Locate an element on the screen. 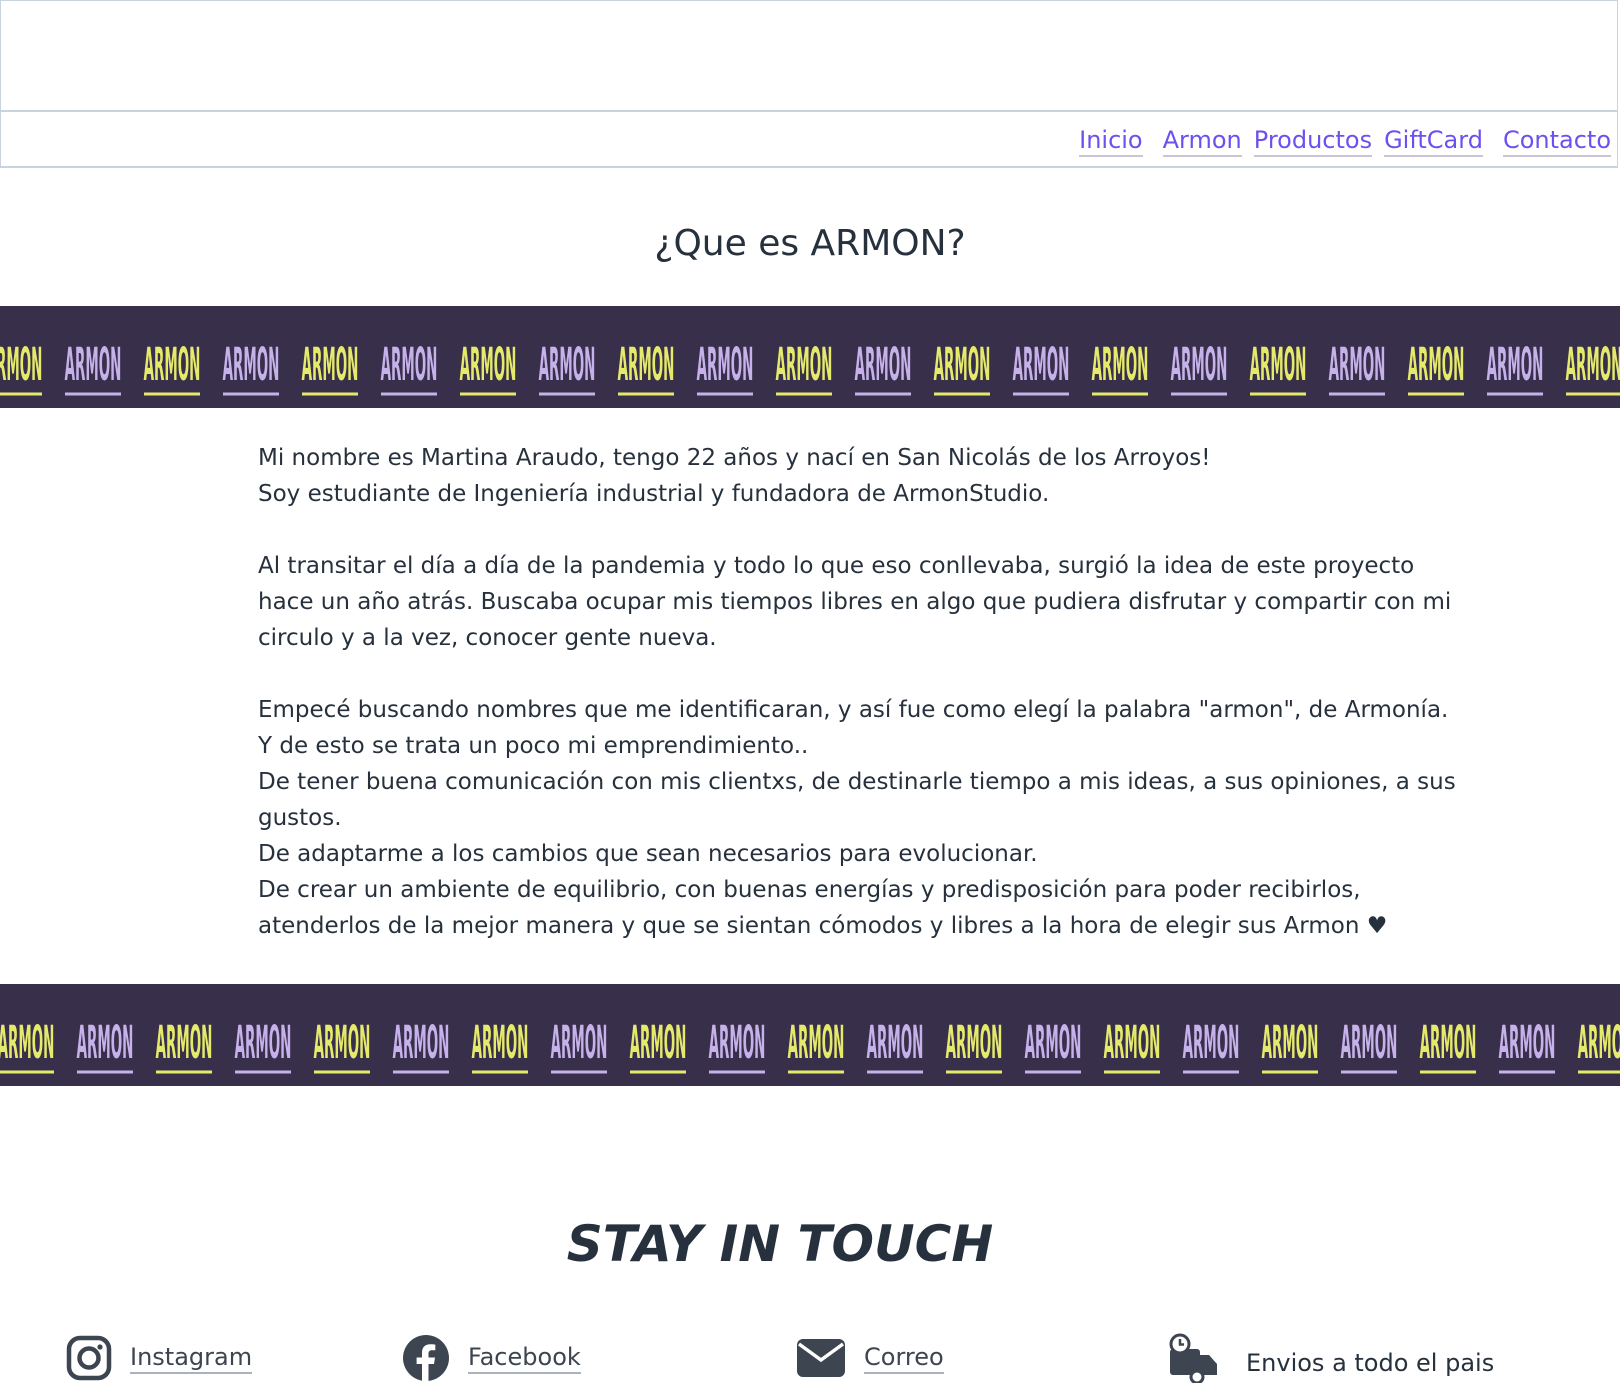  nav-bar: Inicio Armon Productos GiftCard Contacto is located at coordinates (809, 140).